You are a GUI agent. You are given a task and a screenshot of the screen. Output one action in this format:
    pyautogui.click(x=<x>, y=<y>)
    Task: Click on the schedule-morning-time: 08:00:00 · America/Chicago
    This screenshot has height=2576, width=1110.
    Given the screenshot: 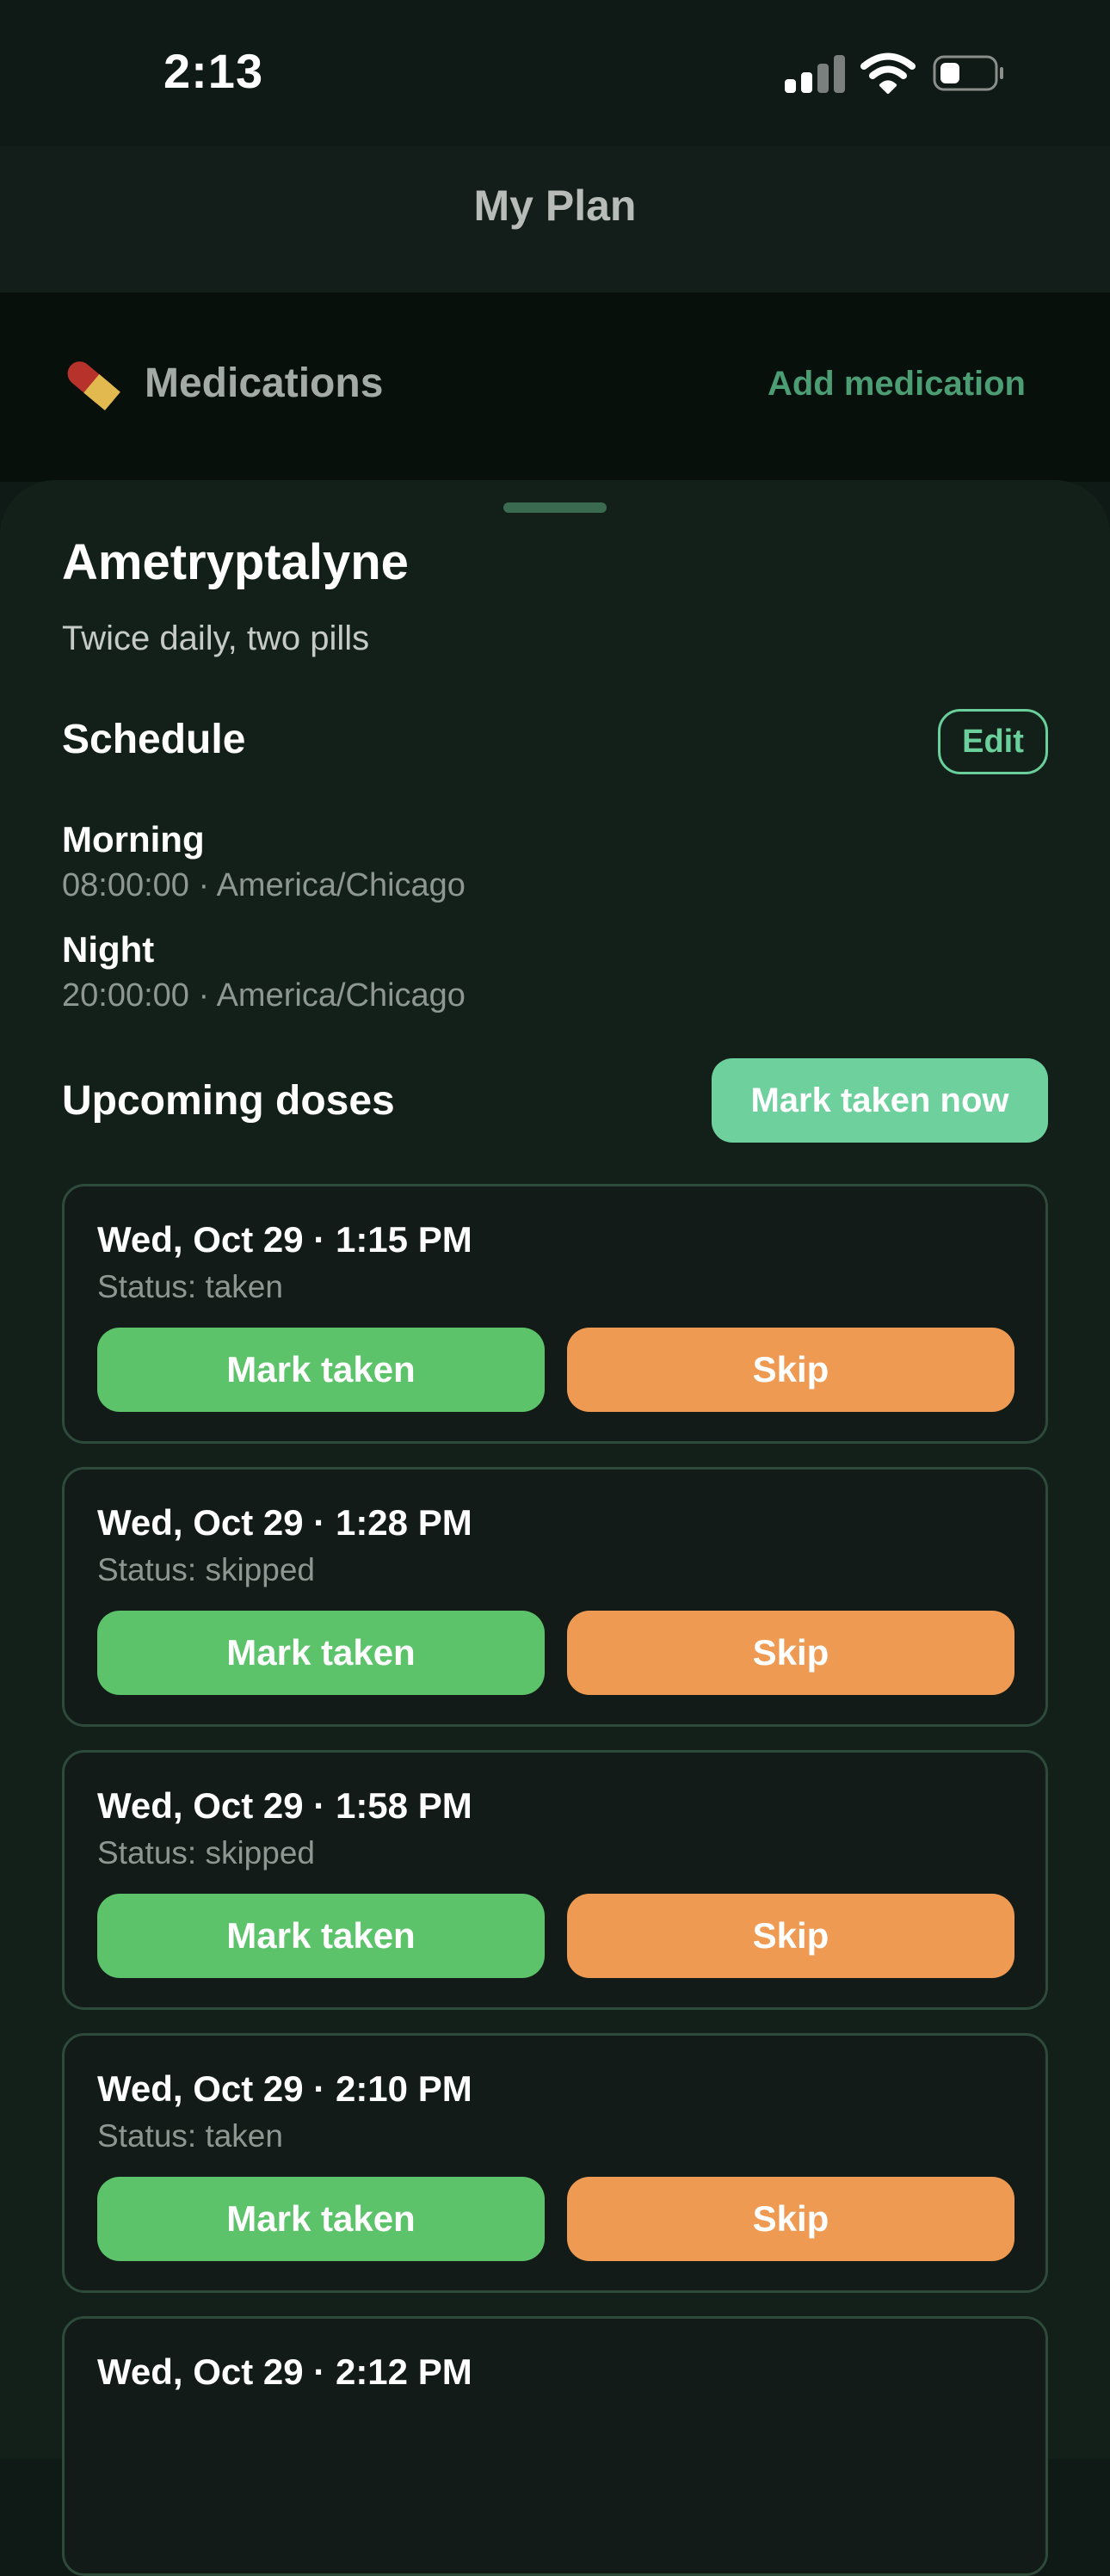 What is the action you would take?
    pyautogui.click(x=264, y=885)
    